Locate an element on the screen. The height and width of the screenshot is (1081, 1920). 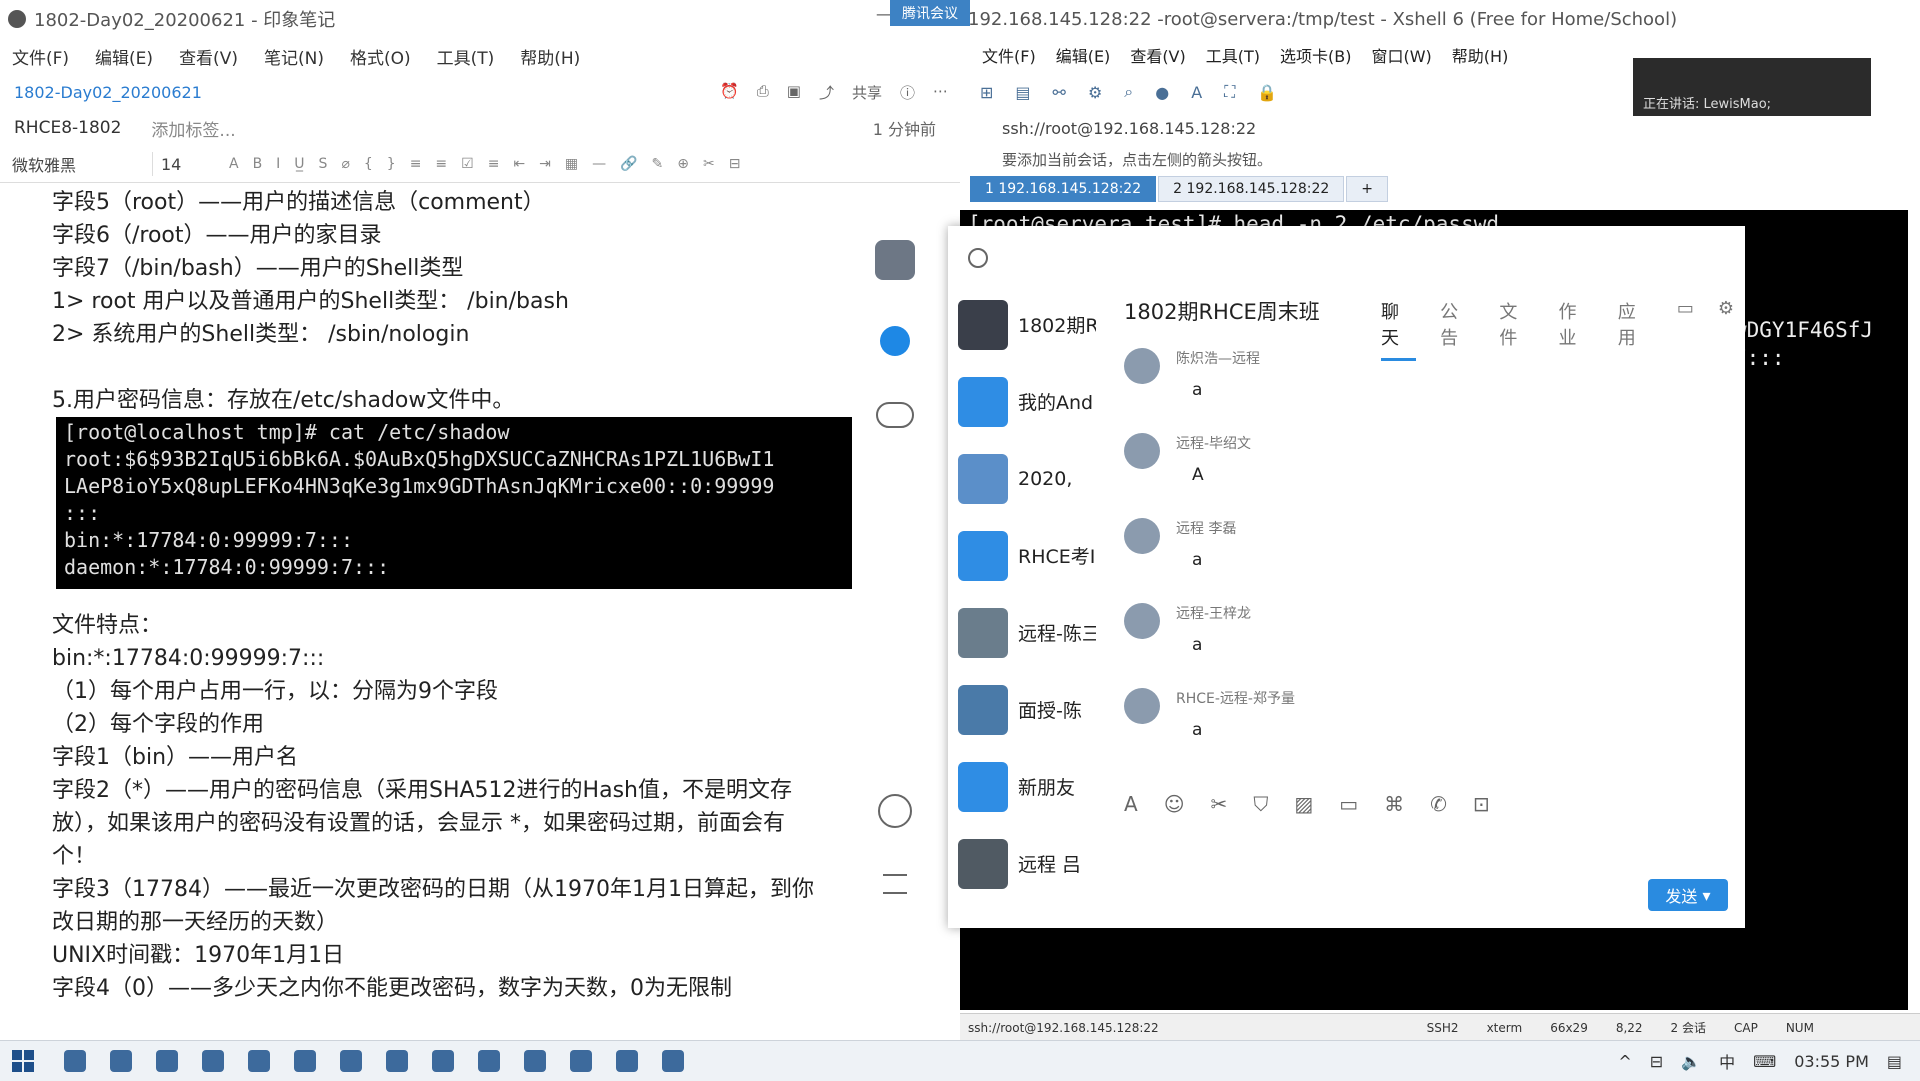
message-sender: 陈炽浩—远程 is located at coordinates (1218, 358).